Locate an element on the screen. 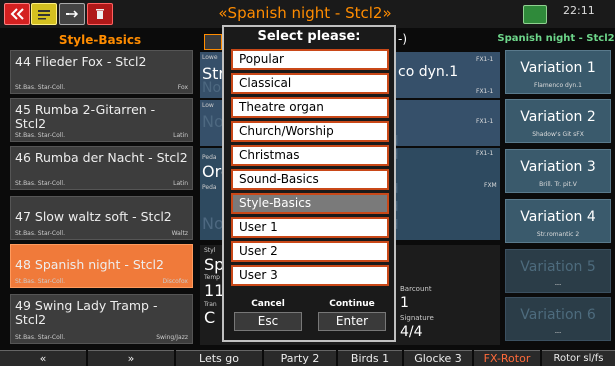 The height and width of the screenshot is (366, 615). style-label: Styl is located at coordinates (210, 250).